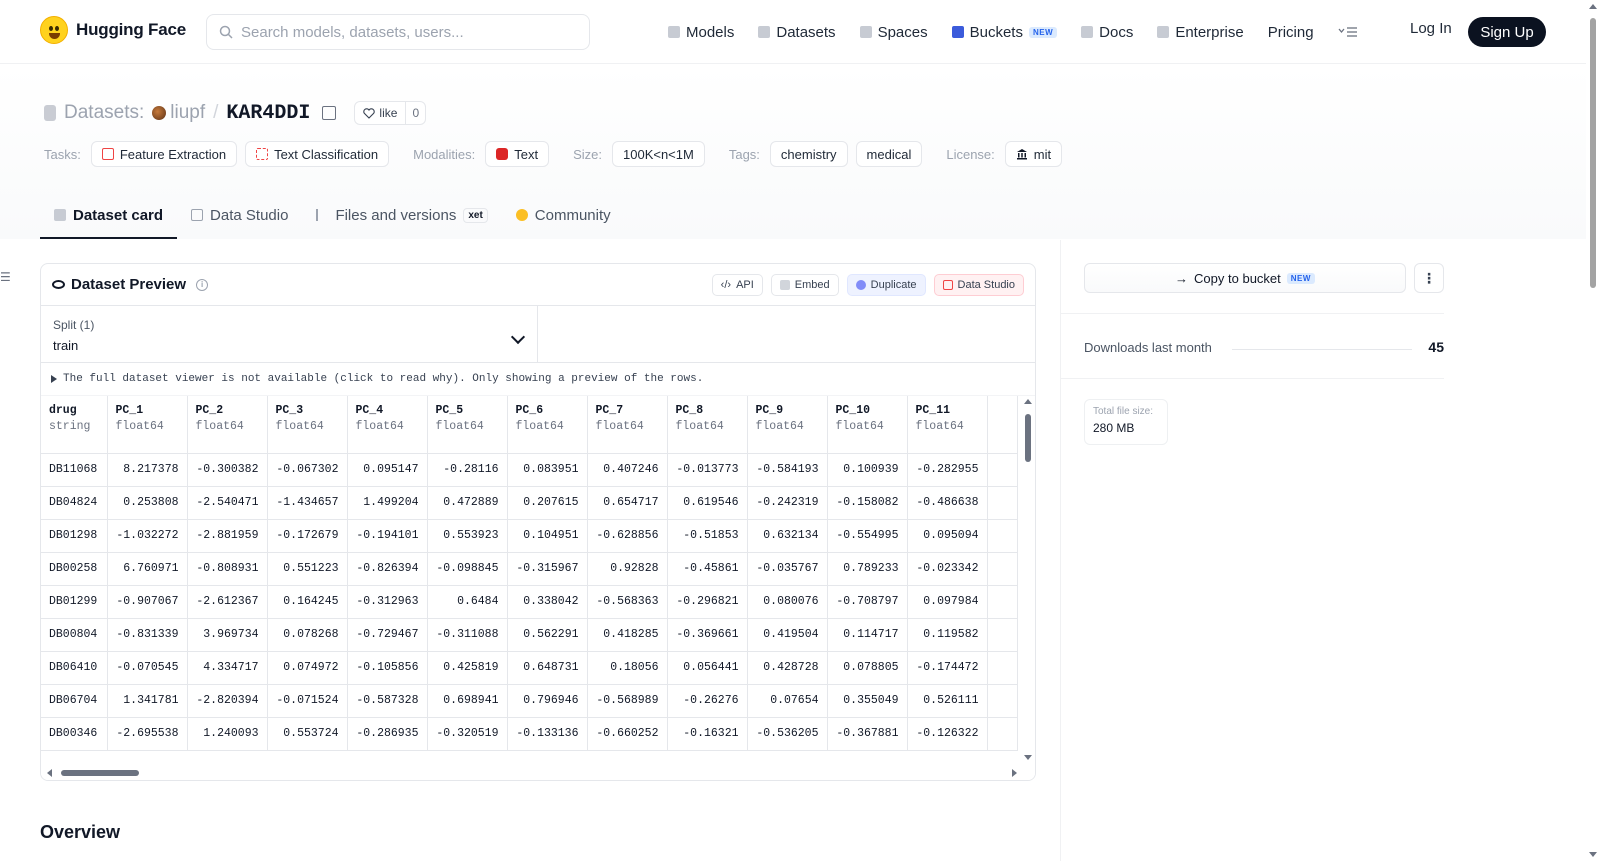 This screenshot has height=861, width=1600. I want to click on column-name: PC_1, so click(129, 410).